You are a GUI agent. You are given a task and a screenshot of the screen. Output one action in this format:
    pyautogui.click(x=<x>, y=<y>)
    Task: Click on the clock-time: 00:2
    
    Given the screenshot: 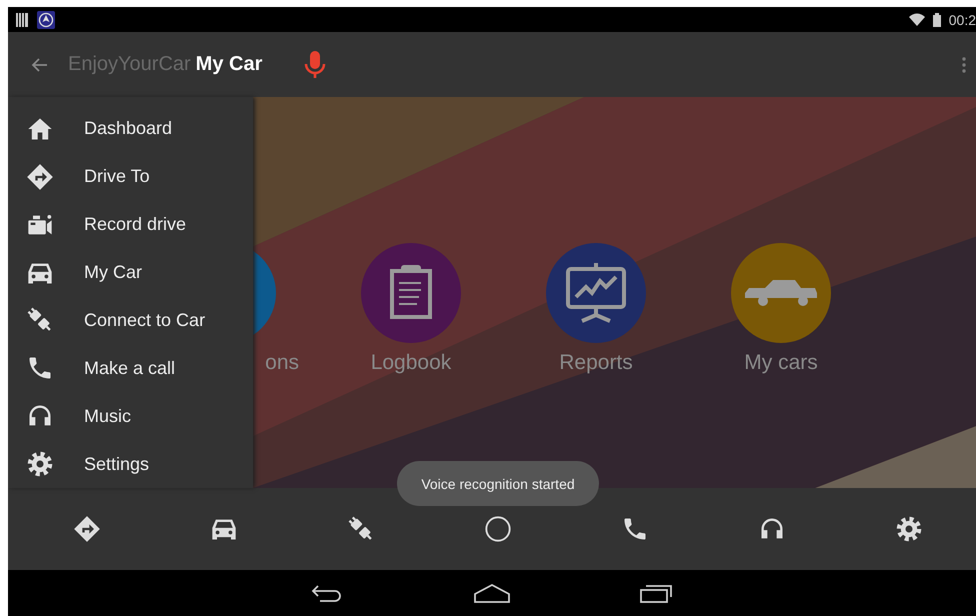 What is the action you would take?
    pyautogui.click(x=962, y=20)
    